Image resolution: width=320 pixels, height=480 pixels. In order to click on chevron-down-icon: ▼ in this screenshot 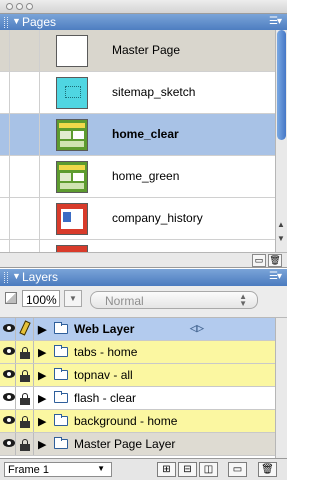, I will do `click(101, 468)`.